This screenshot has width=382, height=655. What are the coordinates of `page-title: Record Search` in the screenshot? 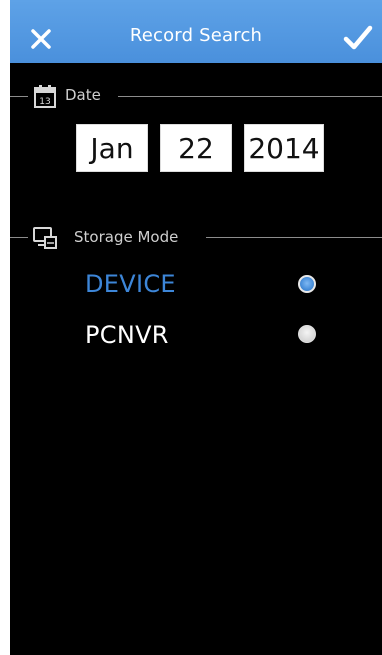 It's located at (196, 35).